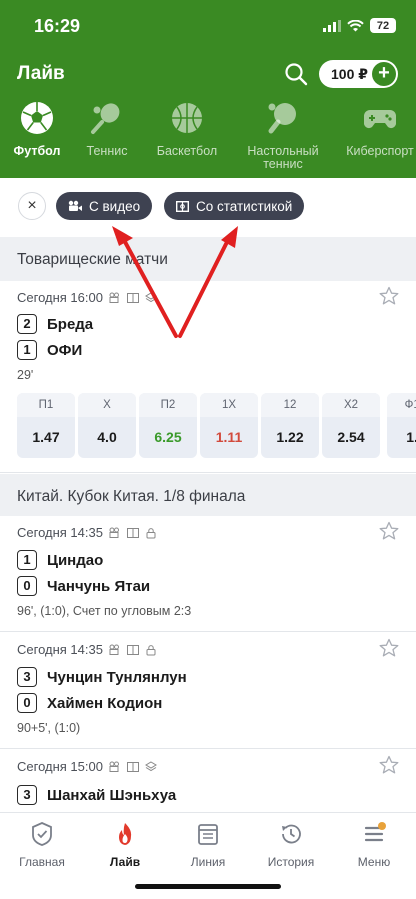 The height and width of the screenshot is (899, 416). Describe the element at coordinates (208, 496) in the screenshot. I see `section-header-china-cup: Китай. Кубок Китая. 1/8 финала` at that location.